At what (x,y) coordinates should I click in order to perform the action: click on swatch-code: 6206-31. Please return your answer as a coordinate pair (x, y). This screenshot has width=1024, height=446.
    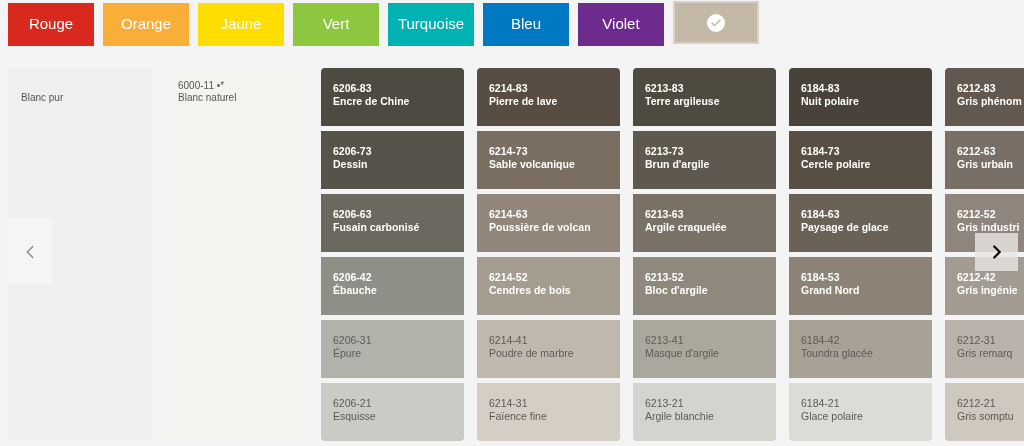
    Looking at the image, I should click on (353, 340).